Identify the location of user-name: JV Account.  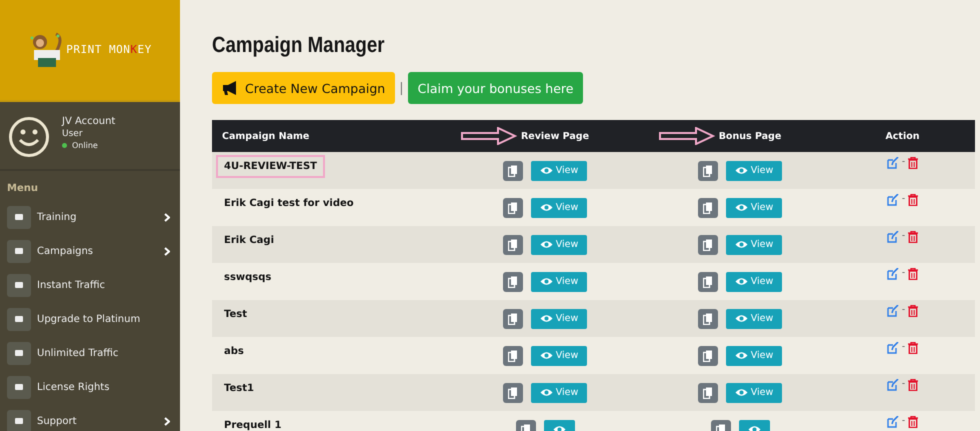
(89, 121).